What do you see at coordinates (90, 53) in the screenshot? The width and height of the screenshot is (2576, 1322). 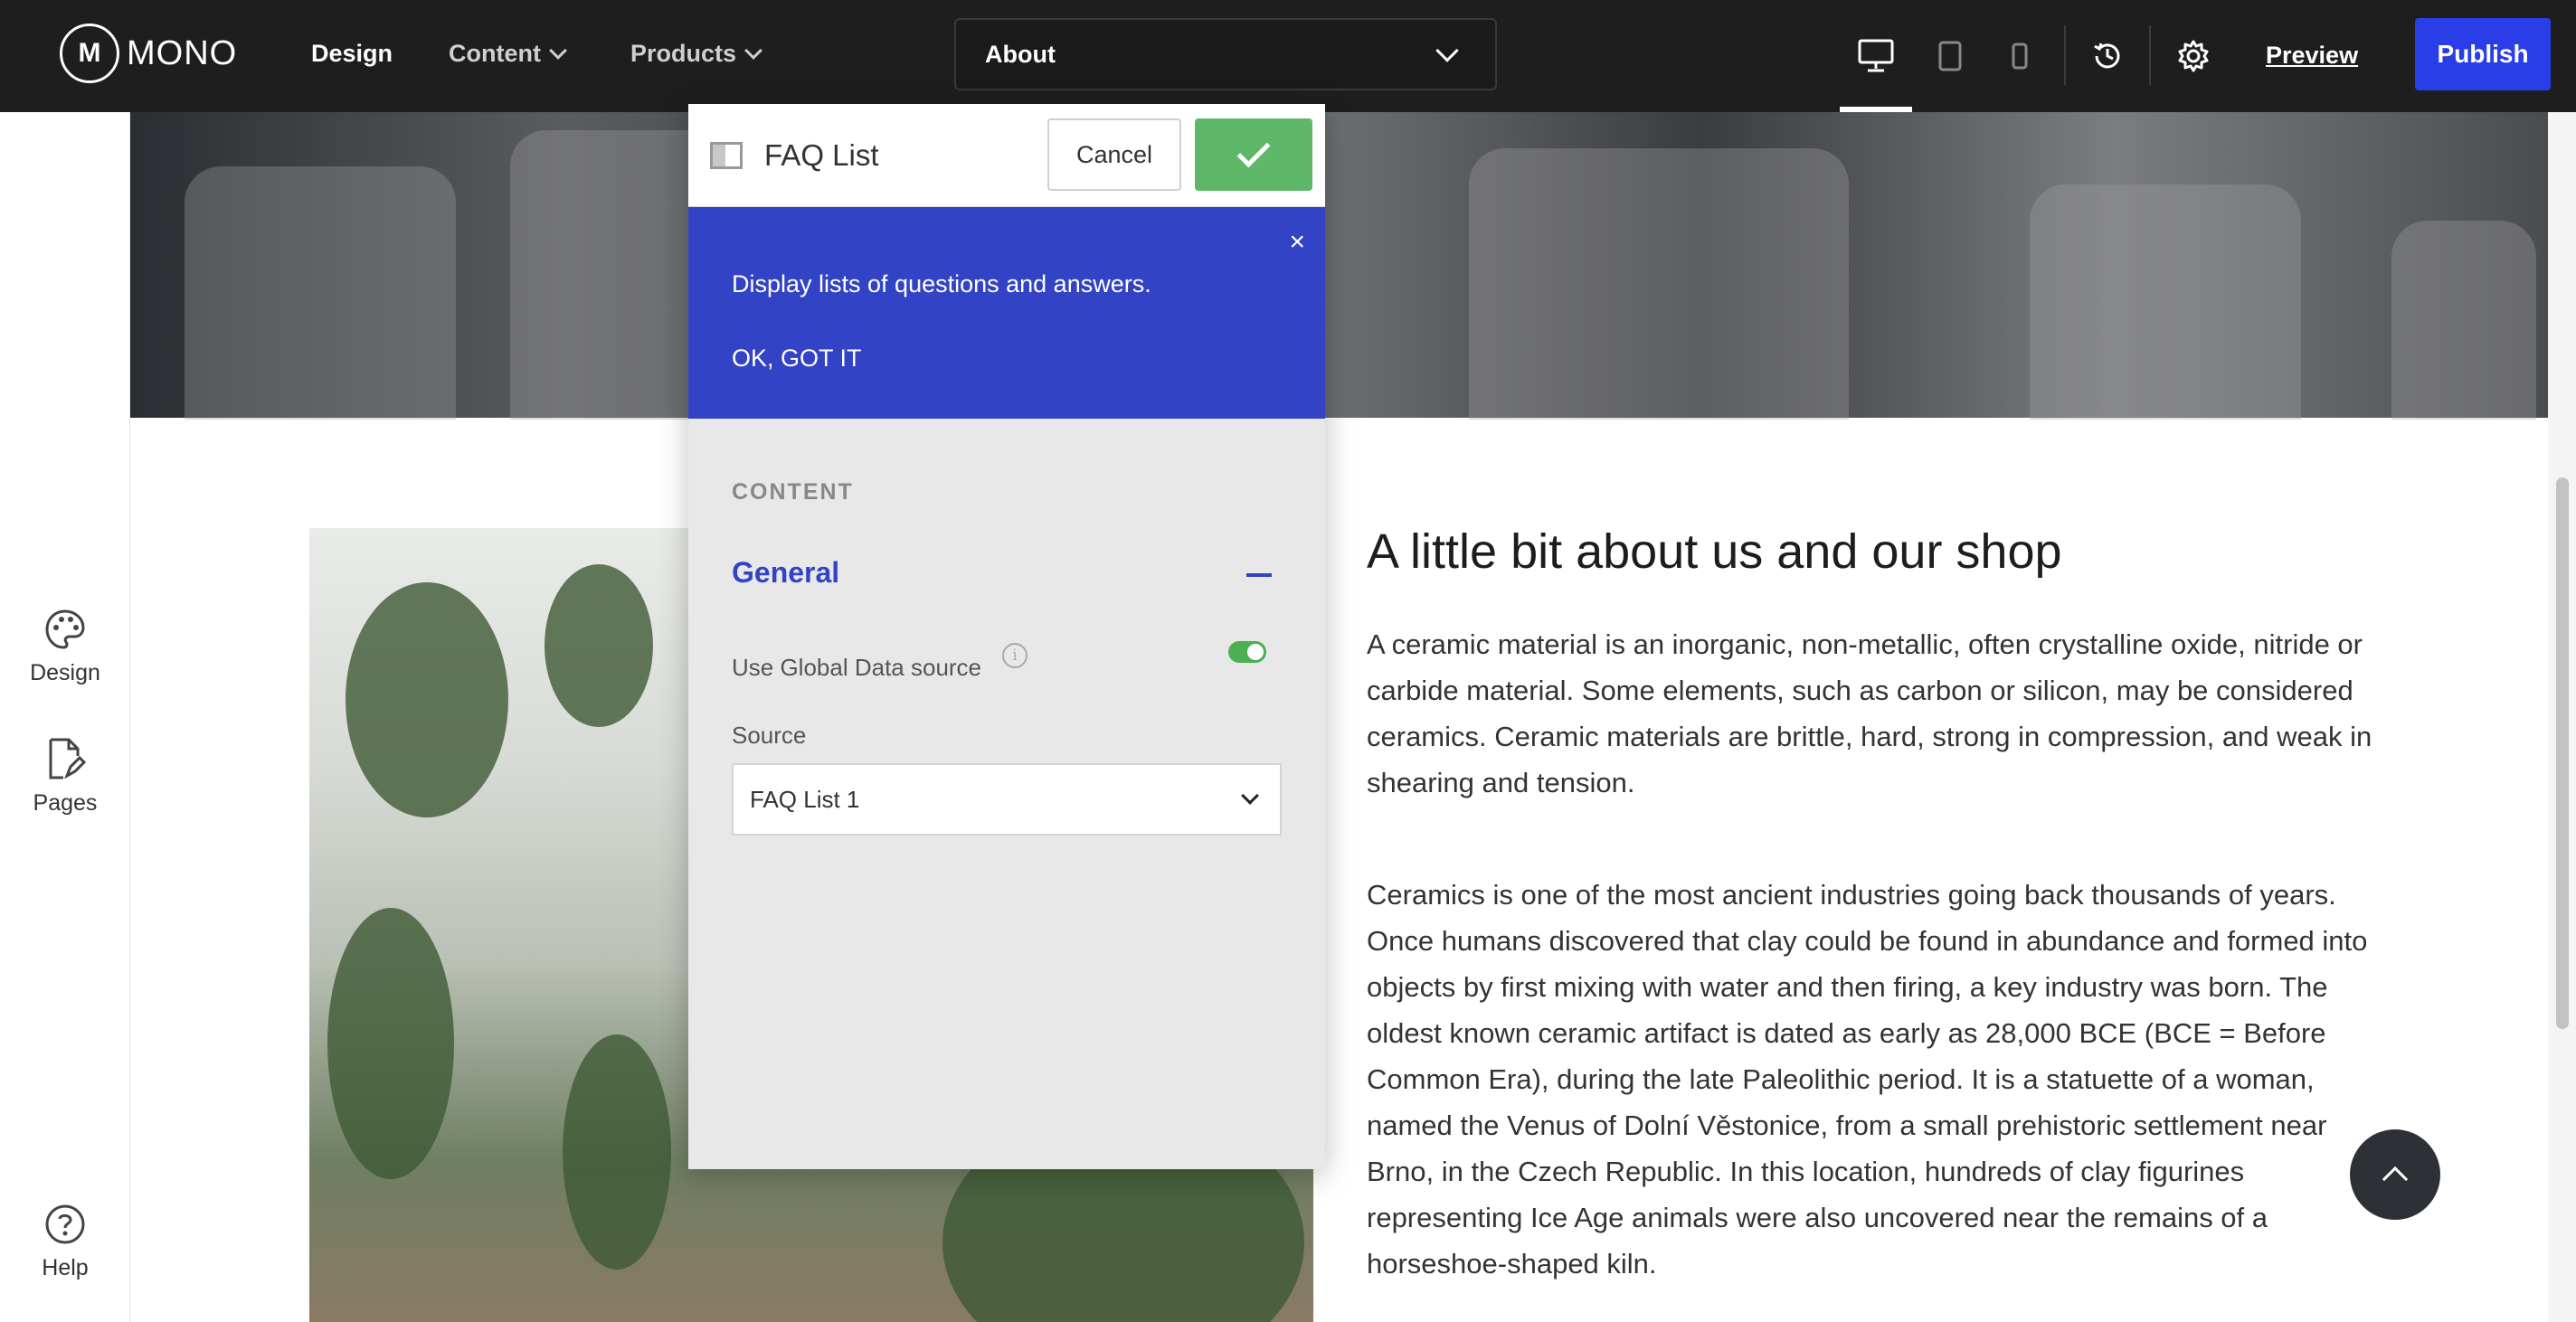 I see `logo-mark: M` at bounding box center [90, 53].